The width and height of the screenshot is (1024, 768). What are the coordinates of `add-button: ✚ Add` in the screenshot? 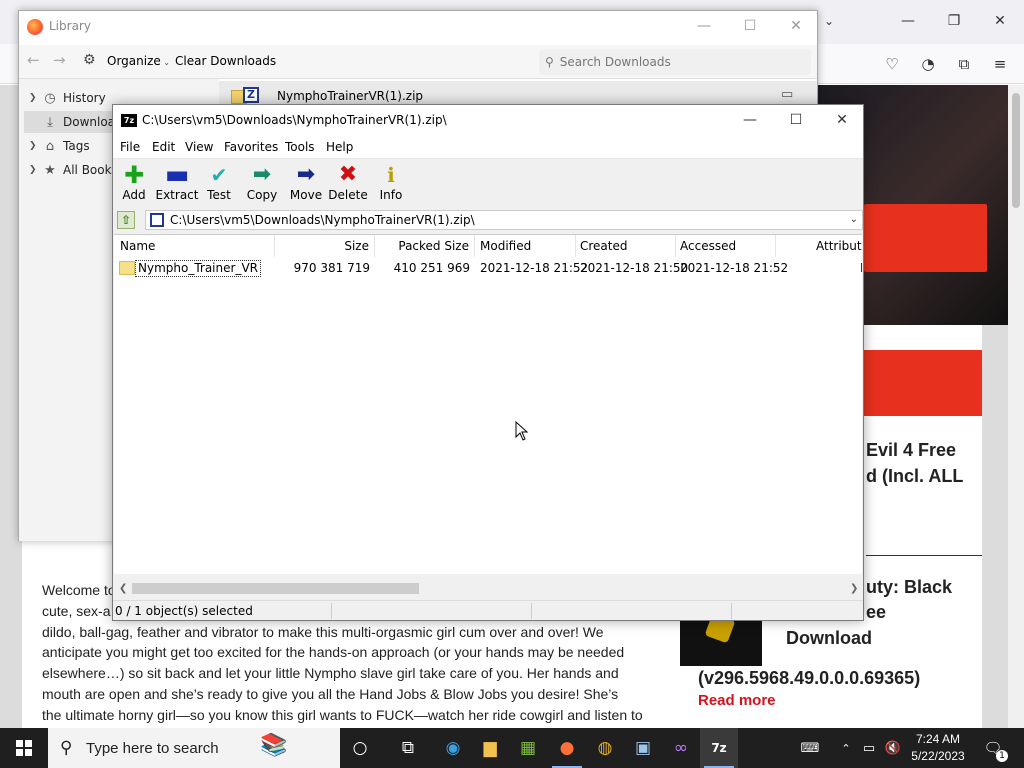 It's located at (134, 184).